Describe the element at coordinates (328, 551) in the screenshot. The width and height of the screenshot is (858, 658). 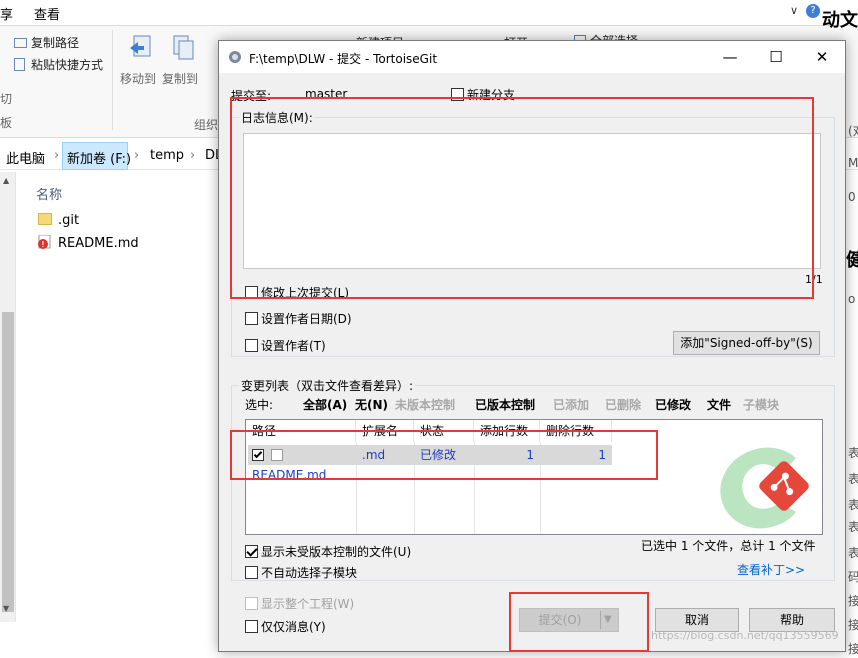
I see `show-unversioned-checkbox: 显示未受版本控制的文件(U)` at that location.